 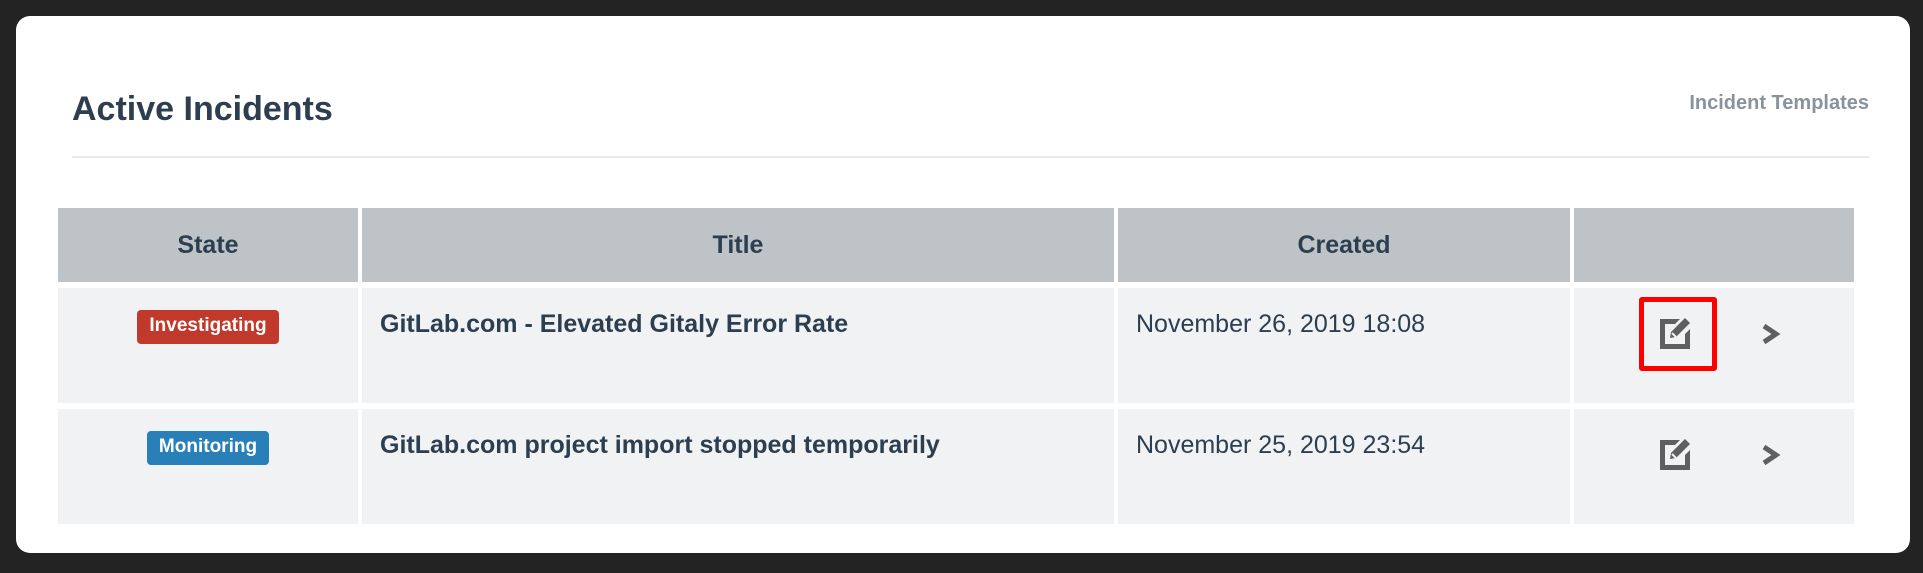 What do you see at coordinates (208, 327) in the screenshot?
I see `status-badge: Investigating` at bounding box center [208, 327].